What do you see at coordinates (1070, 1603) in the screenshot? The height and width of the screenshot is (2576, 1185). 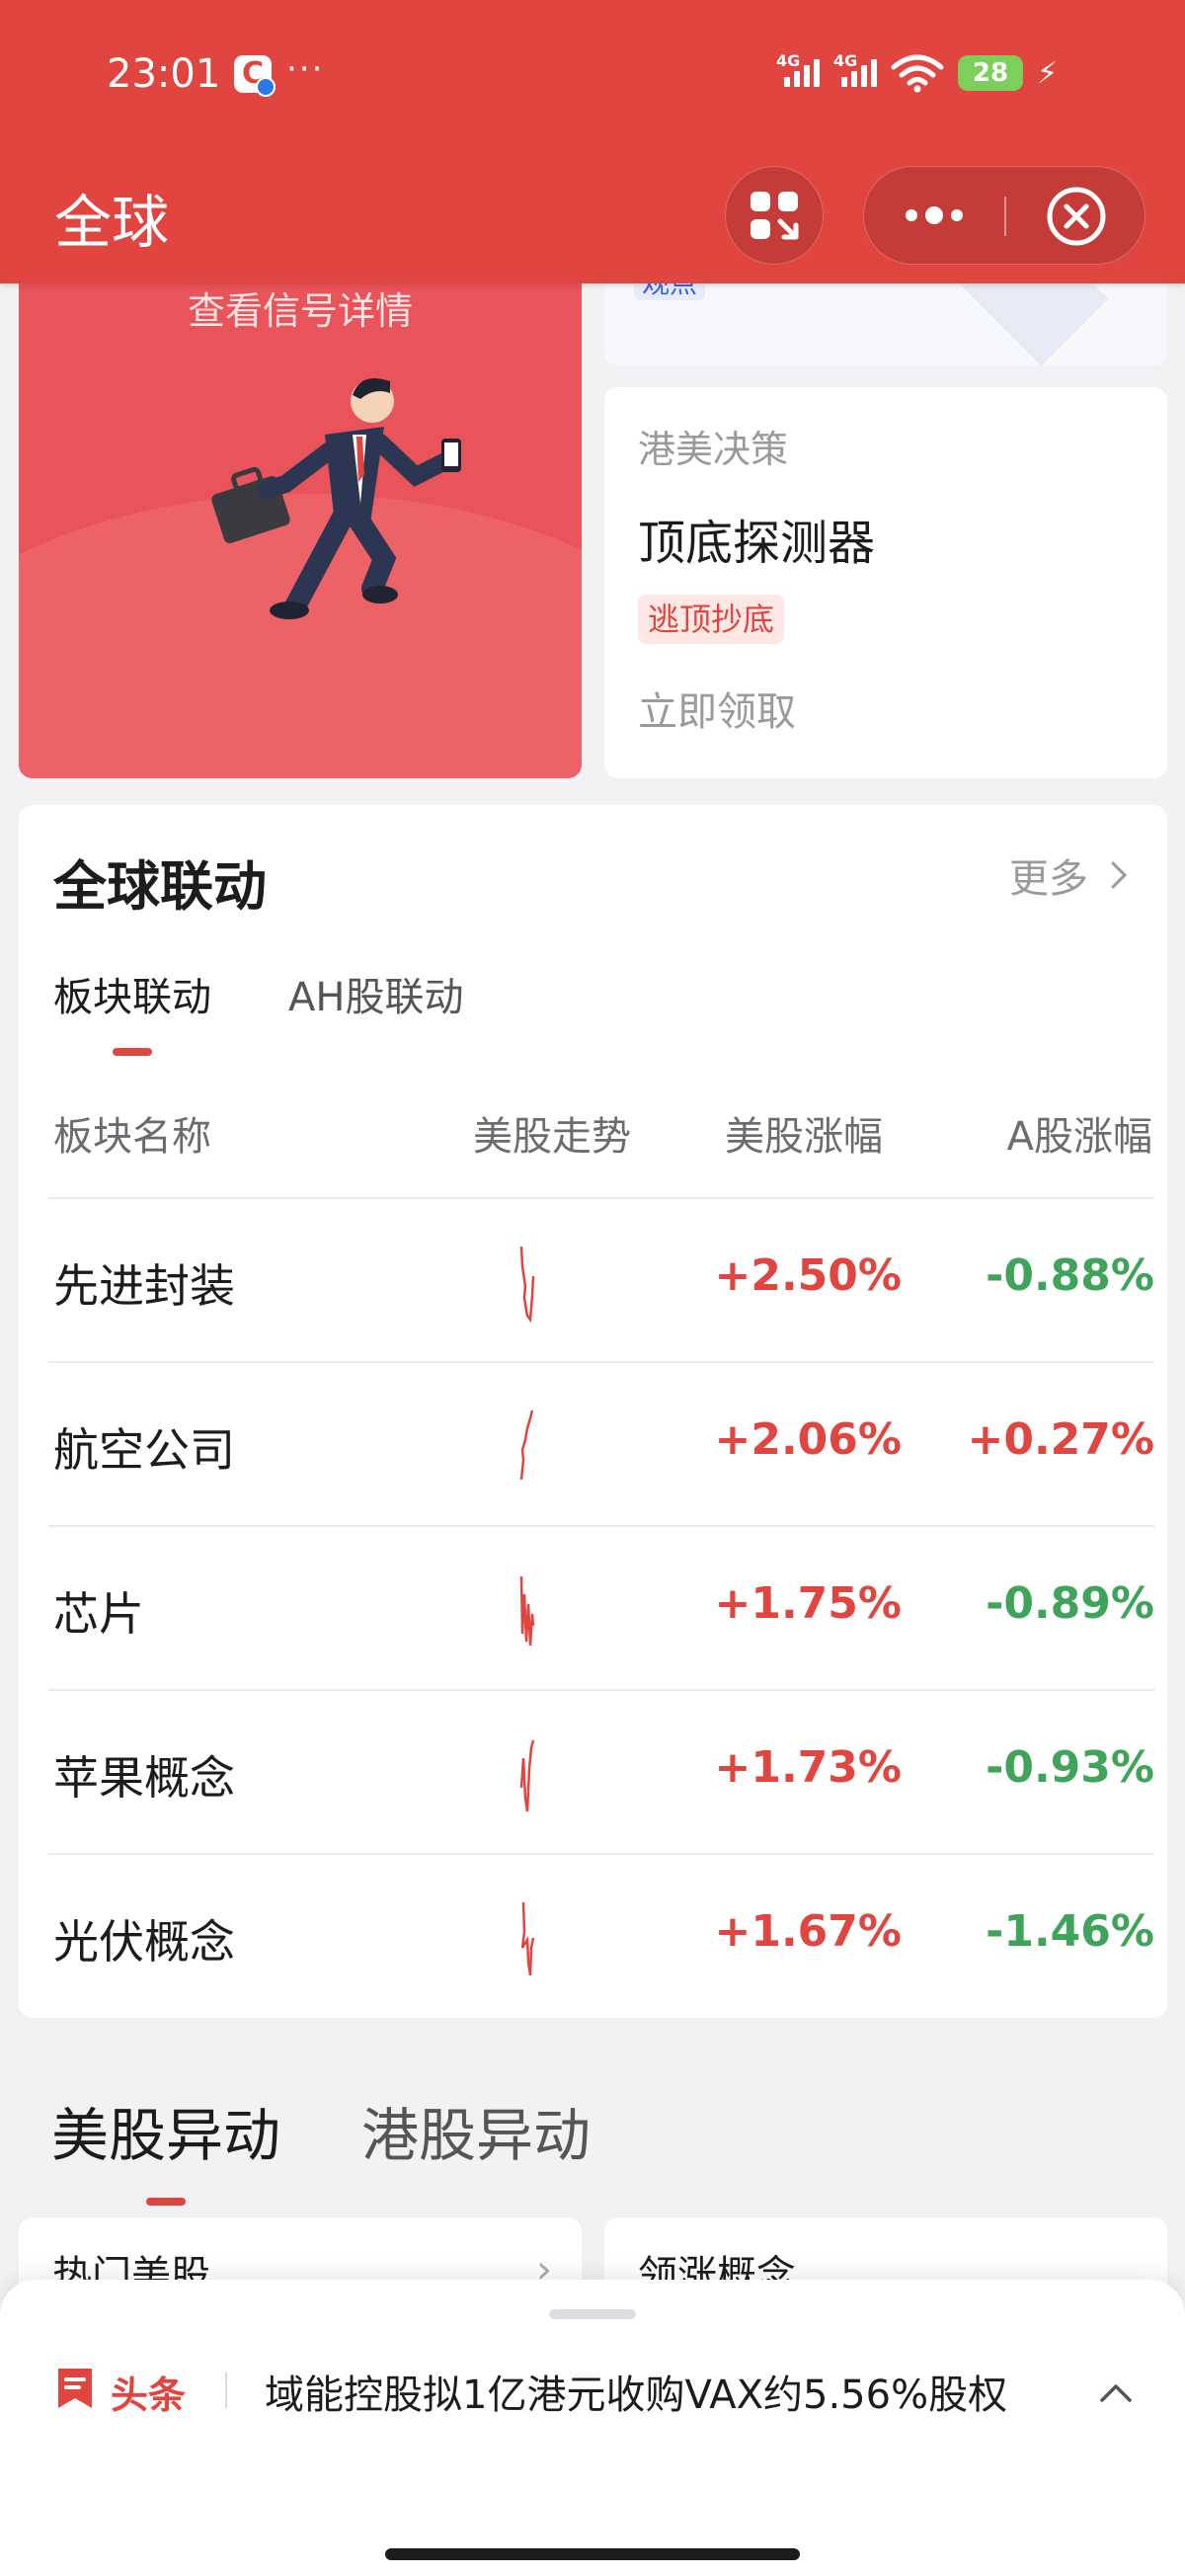 I see `a-change-value: -0.89%` at bounding box center [1070, 1603].